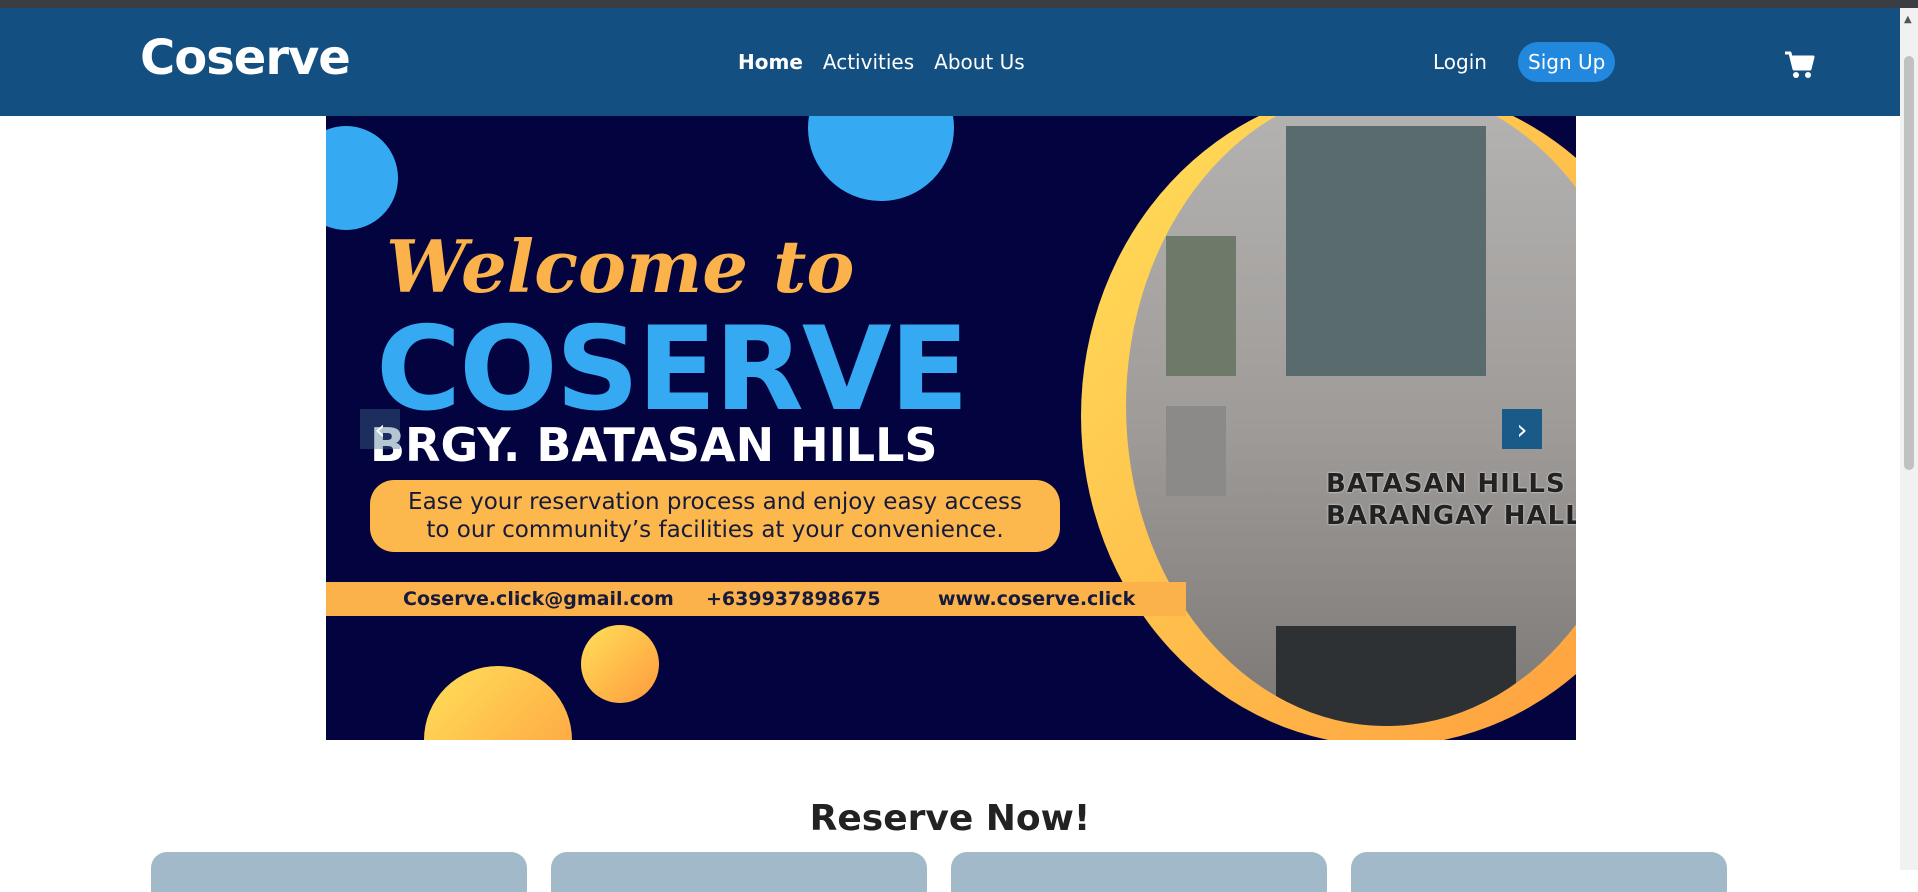  I want to click on chevron-right-icon: ›, so click(1522, 429).